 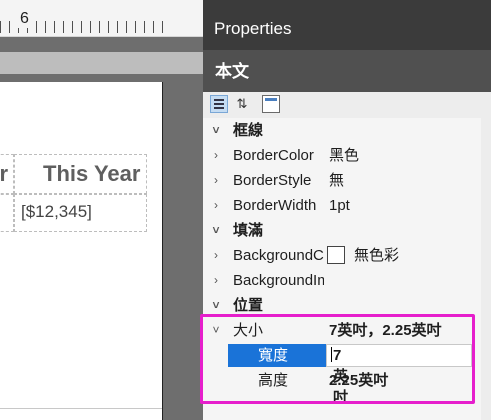 I want to click on text-caret, so click(x=331, y=354).